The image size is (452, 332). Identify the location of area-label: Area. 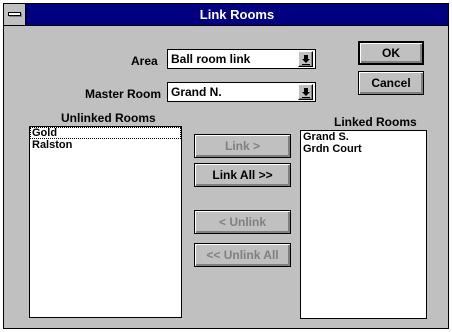
(144, 61).